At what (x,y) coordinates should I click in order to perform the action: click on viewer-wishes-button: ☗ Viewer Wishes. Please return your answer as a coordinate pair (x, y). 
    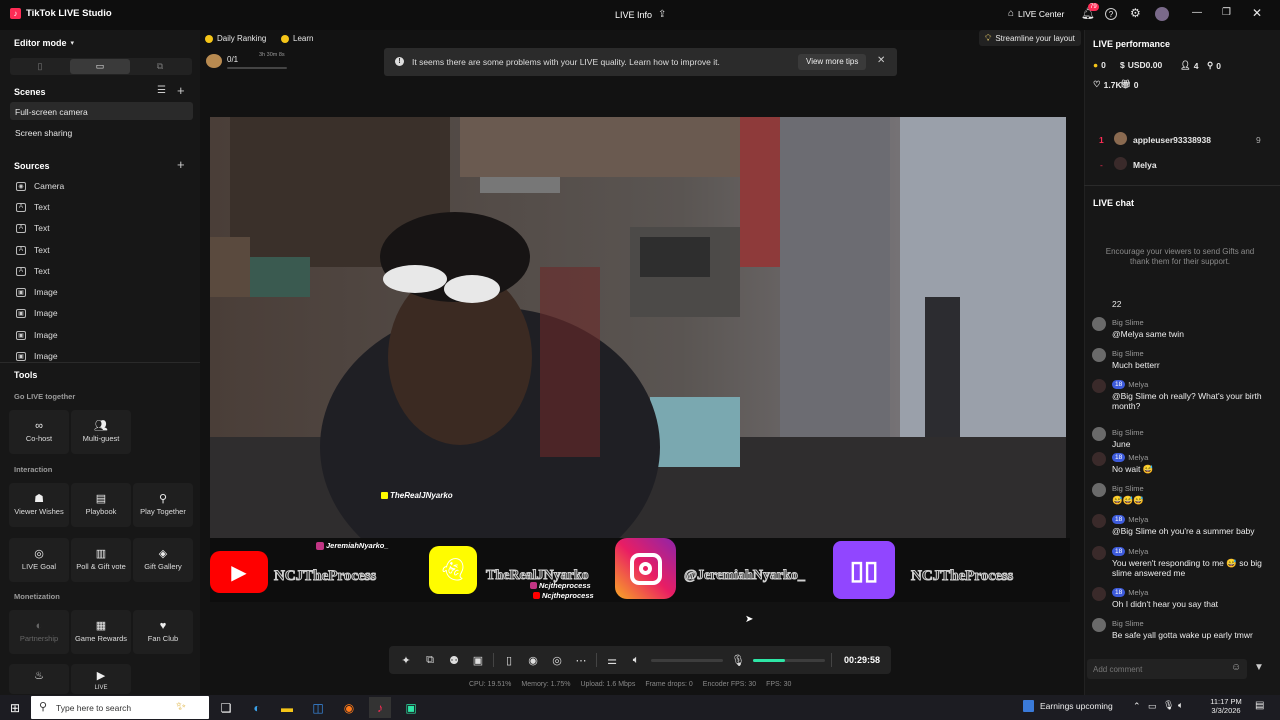
    Looking at the image, I should click on (39, 505).